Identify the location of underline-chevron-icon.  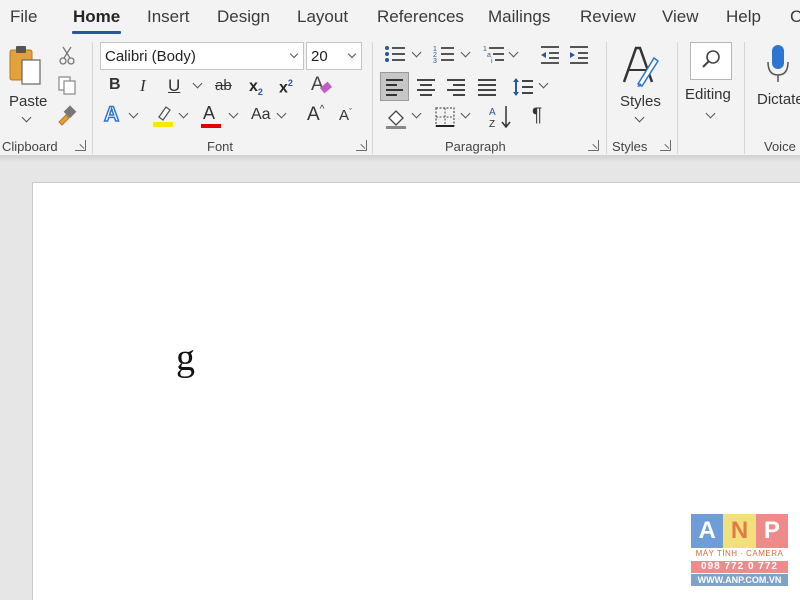
(197, 83).